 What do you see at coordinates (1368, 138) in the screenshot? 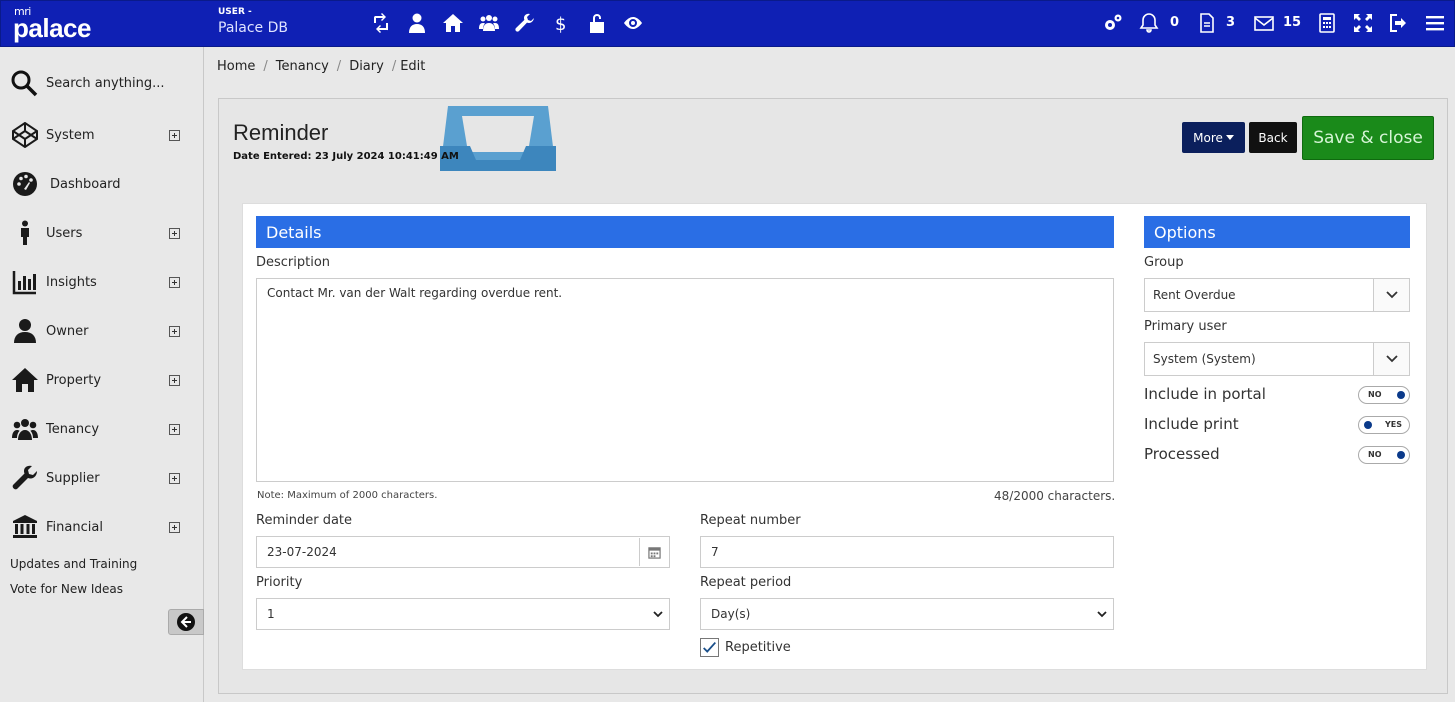
I see `save-close-button: Save & close` at bounding box center [1368, 138].